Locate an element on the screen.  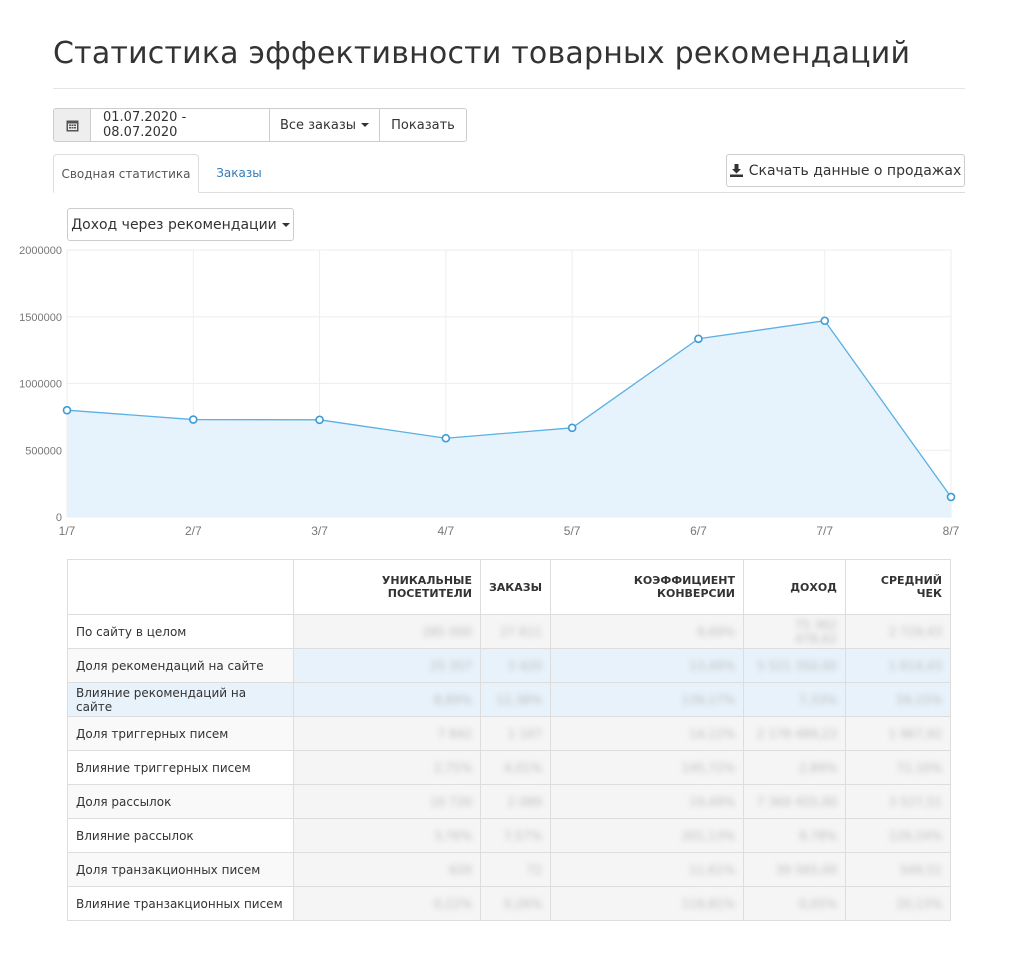
tab-summary: Сводная статистика is located at coordinates (126, 173).